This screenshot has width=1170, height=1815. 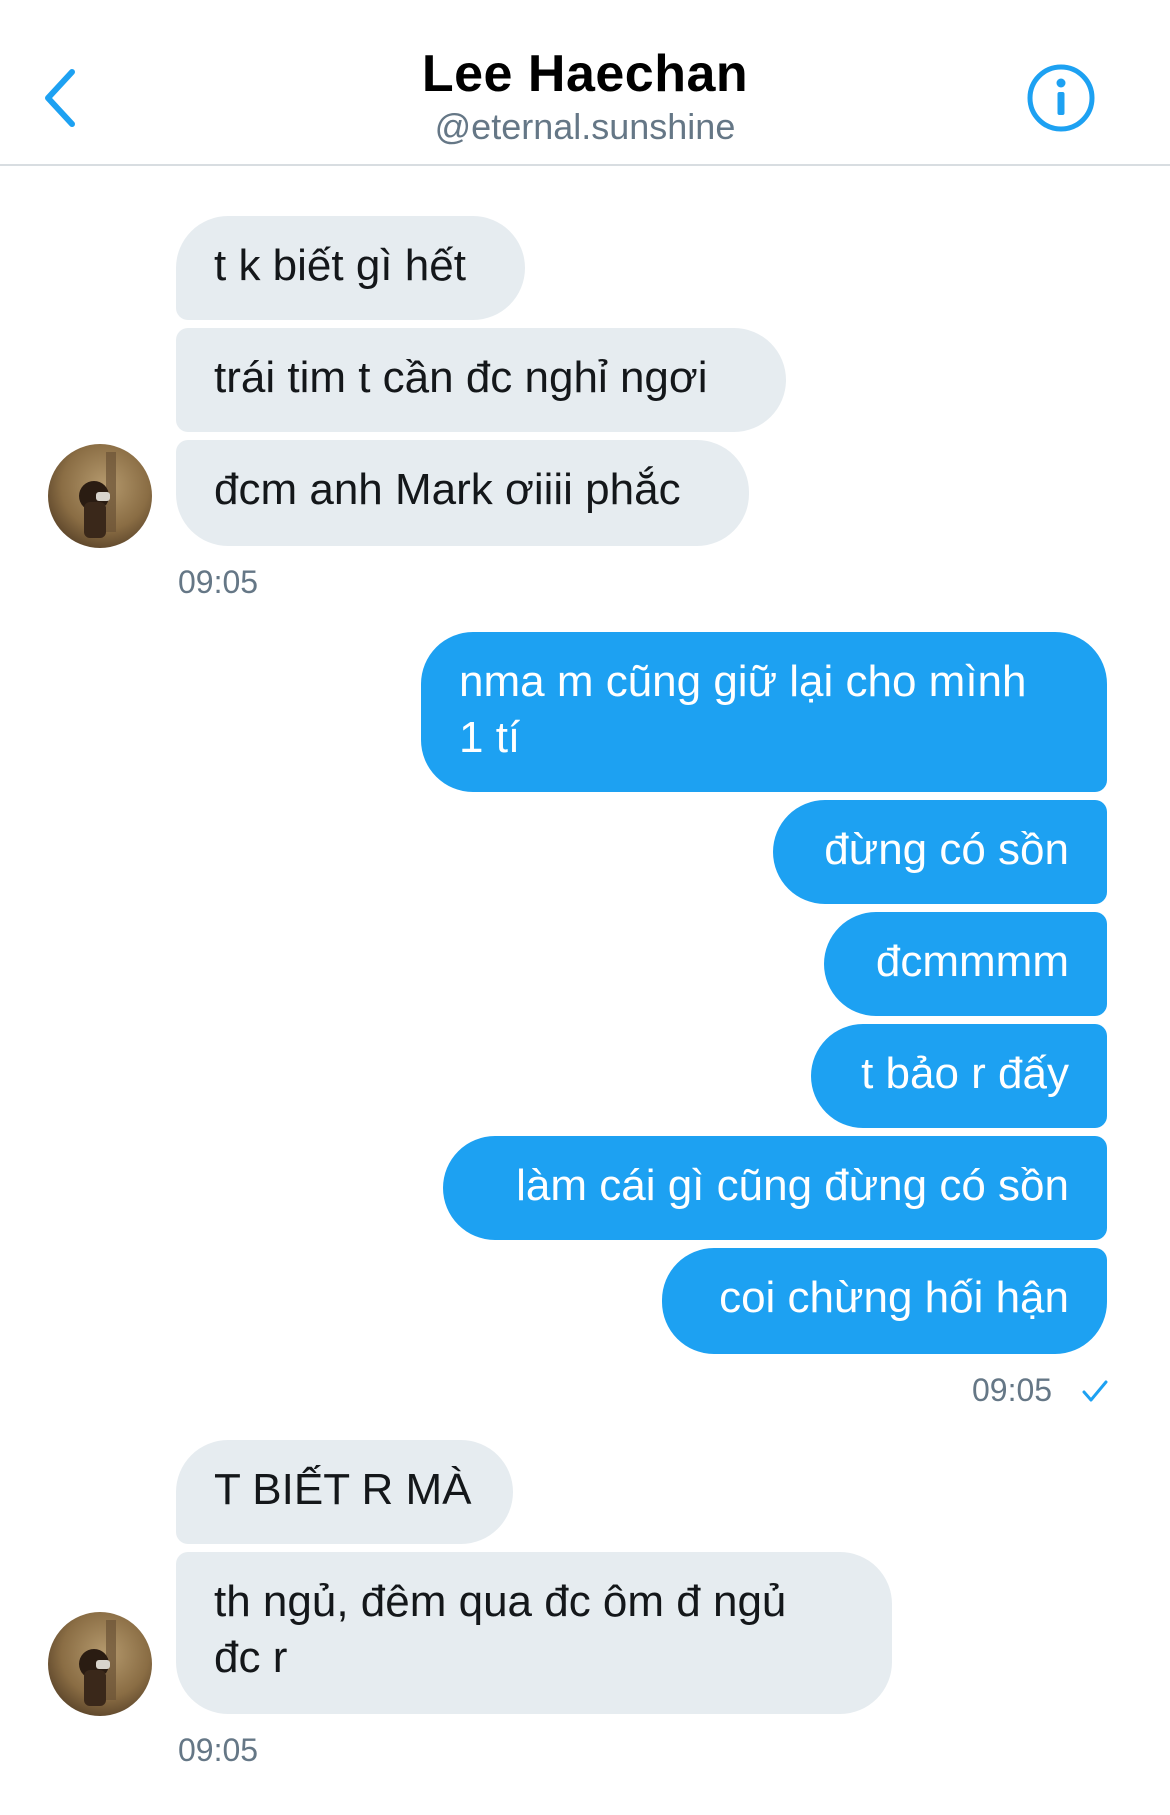 What do you see at coordinates (965, 1073) in the screenshot?
I see `message-text: t bảo r đấy` at bounding box center [965, 1073].